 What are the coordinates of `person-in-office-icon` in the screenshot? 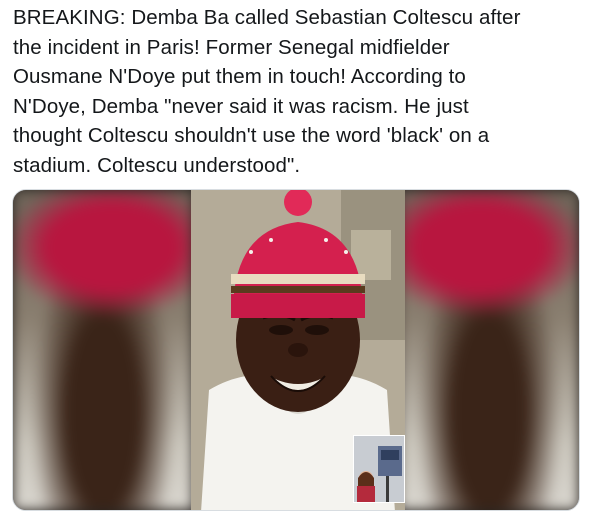 It's located at (379, 469).